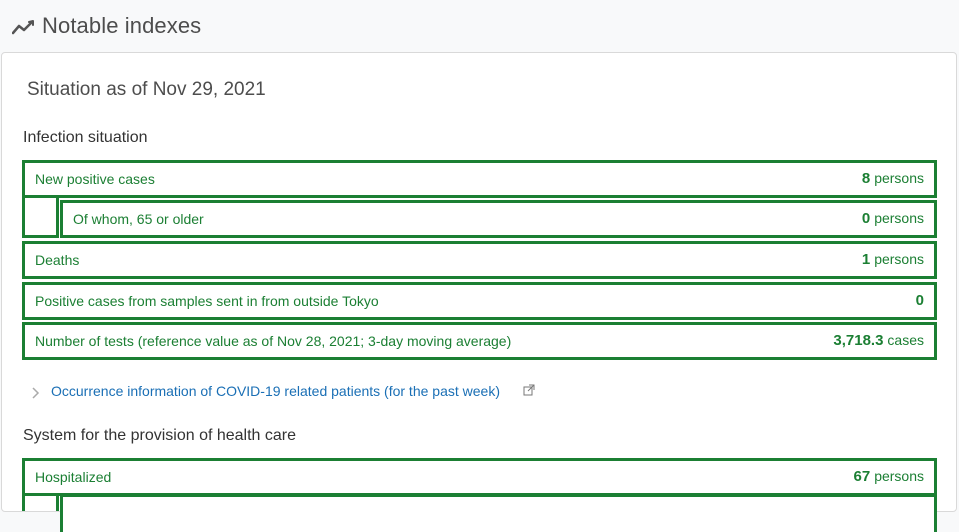 This screenshot has width=959, height=532. What do you see at coordinates (905, 340) in the screenshot?
I see `row-unit: cases` at bounding box center [905, 340].